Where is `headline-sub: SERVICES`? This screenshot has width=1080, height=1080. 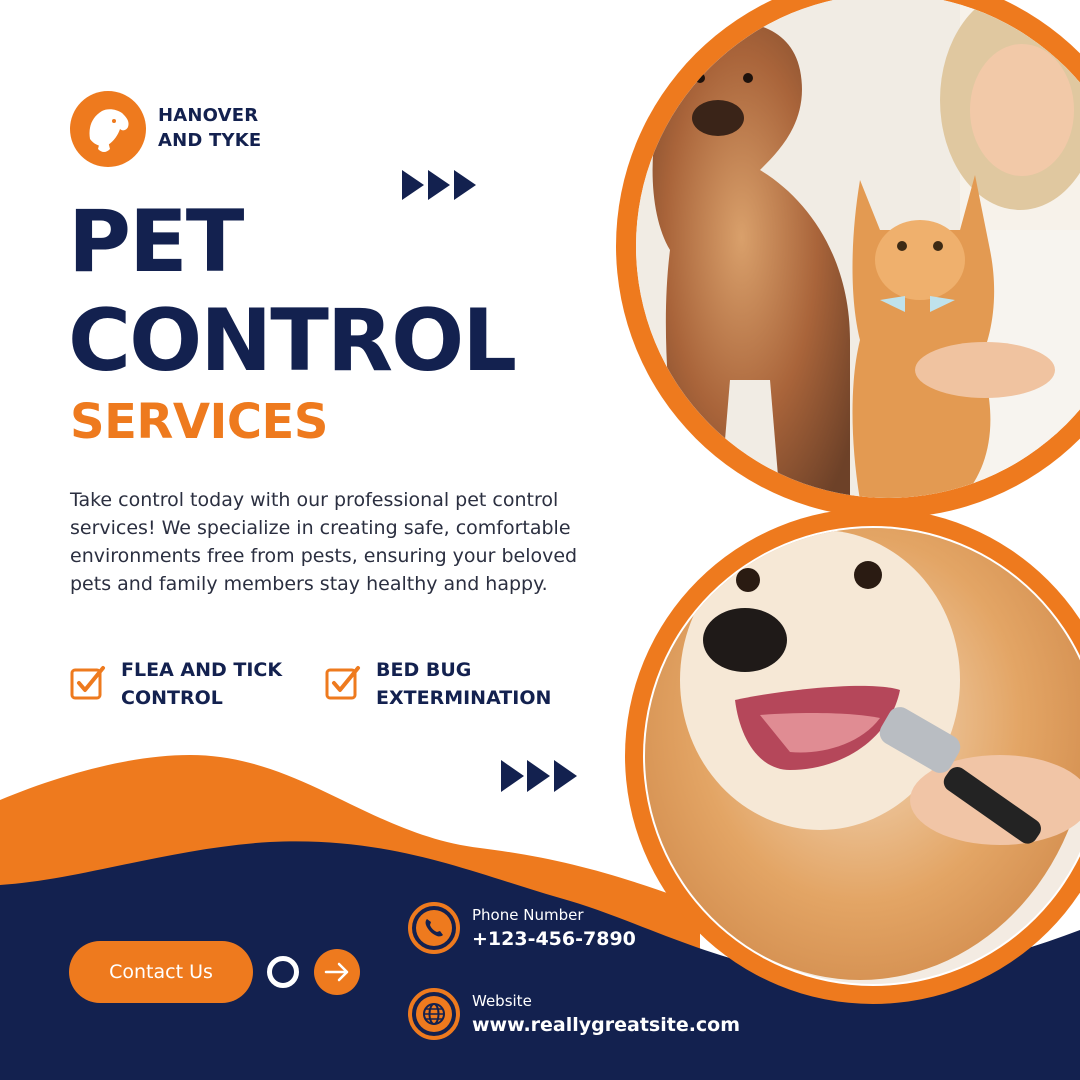 headline-sub: SERVICES is located at coordinates (199, 422).